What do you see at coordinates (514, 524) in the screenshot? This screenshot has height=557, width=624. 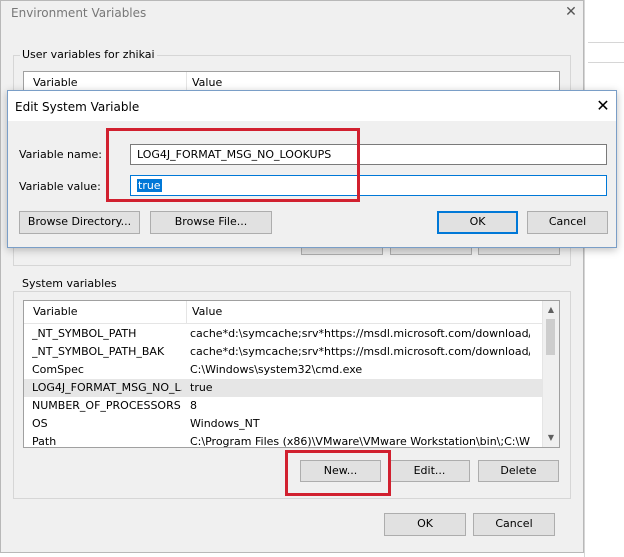 I see `cancel-button: Cancel` at bounding box center [514, 524].